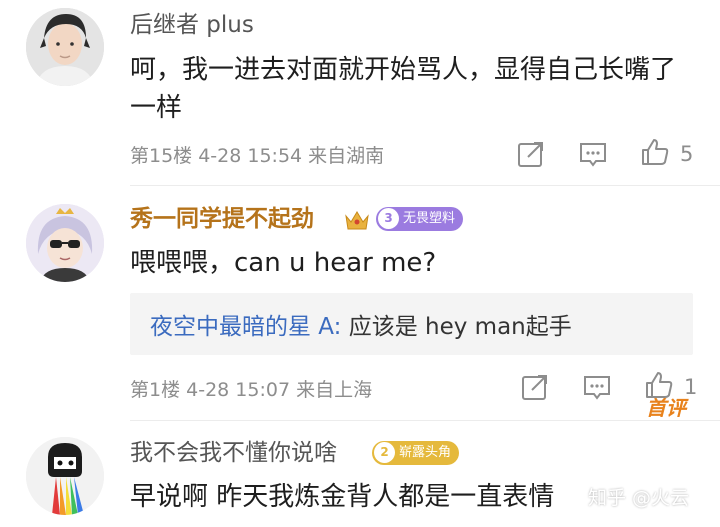  What do you see at coordinates (251, 390) in the screenshot?
I see `comment-meta: 第1楼 4-28 15:07 来自上海` at bounding box center [251, 390].